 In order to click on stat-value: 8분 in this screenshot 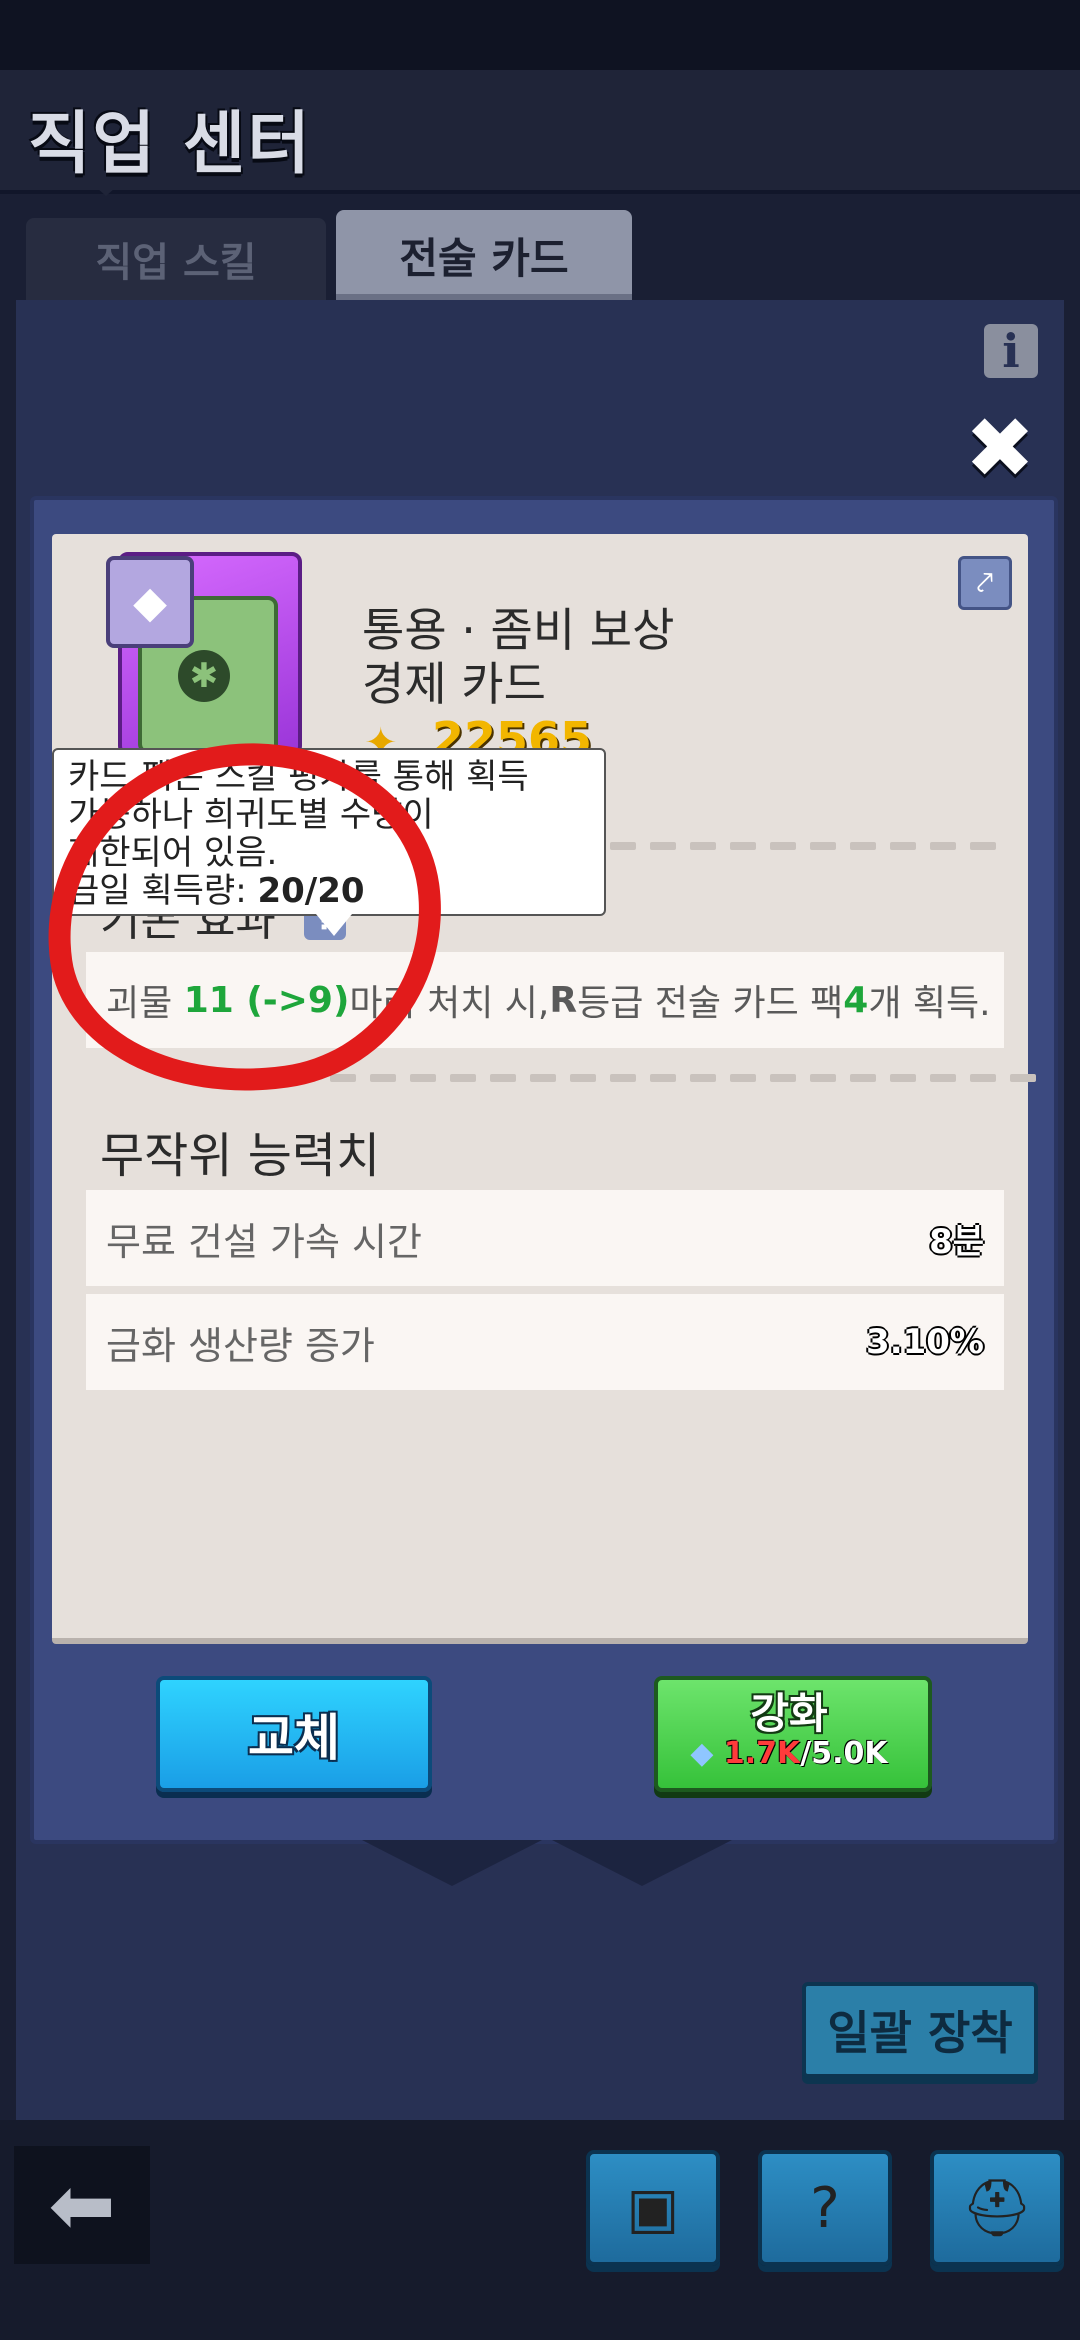, I will do `click(956, 1241)`.